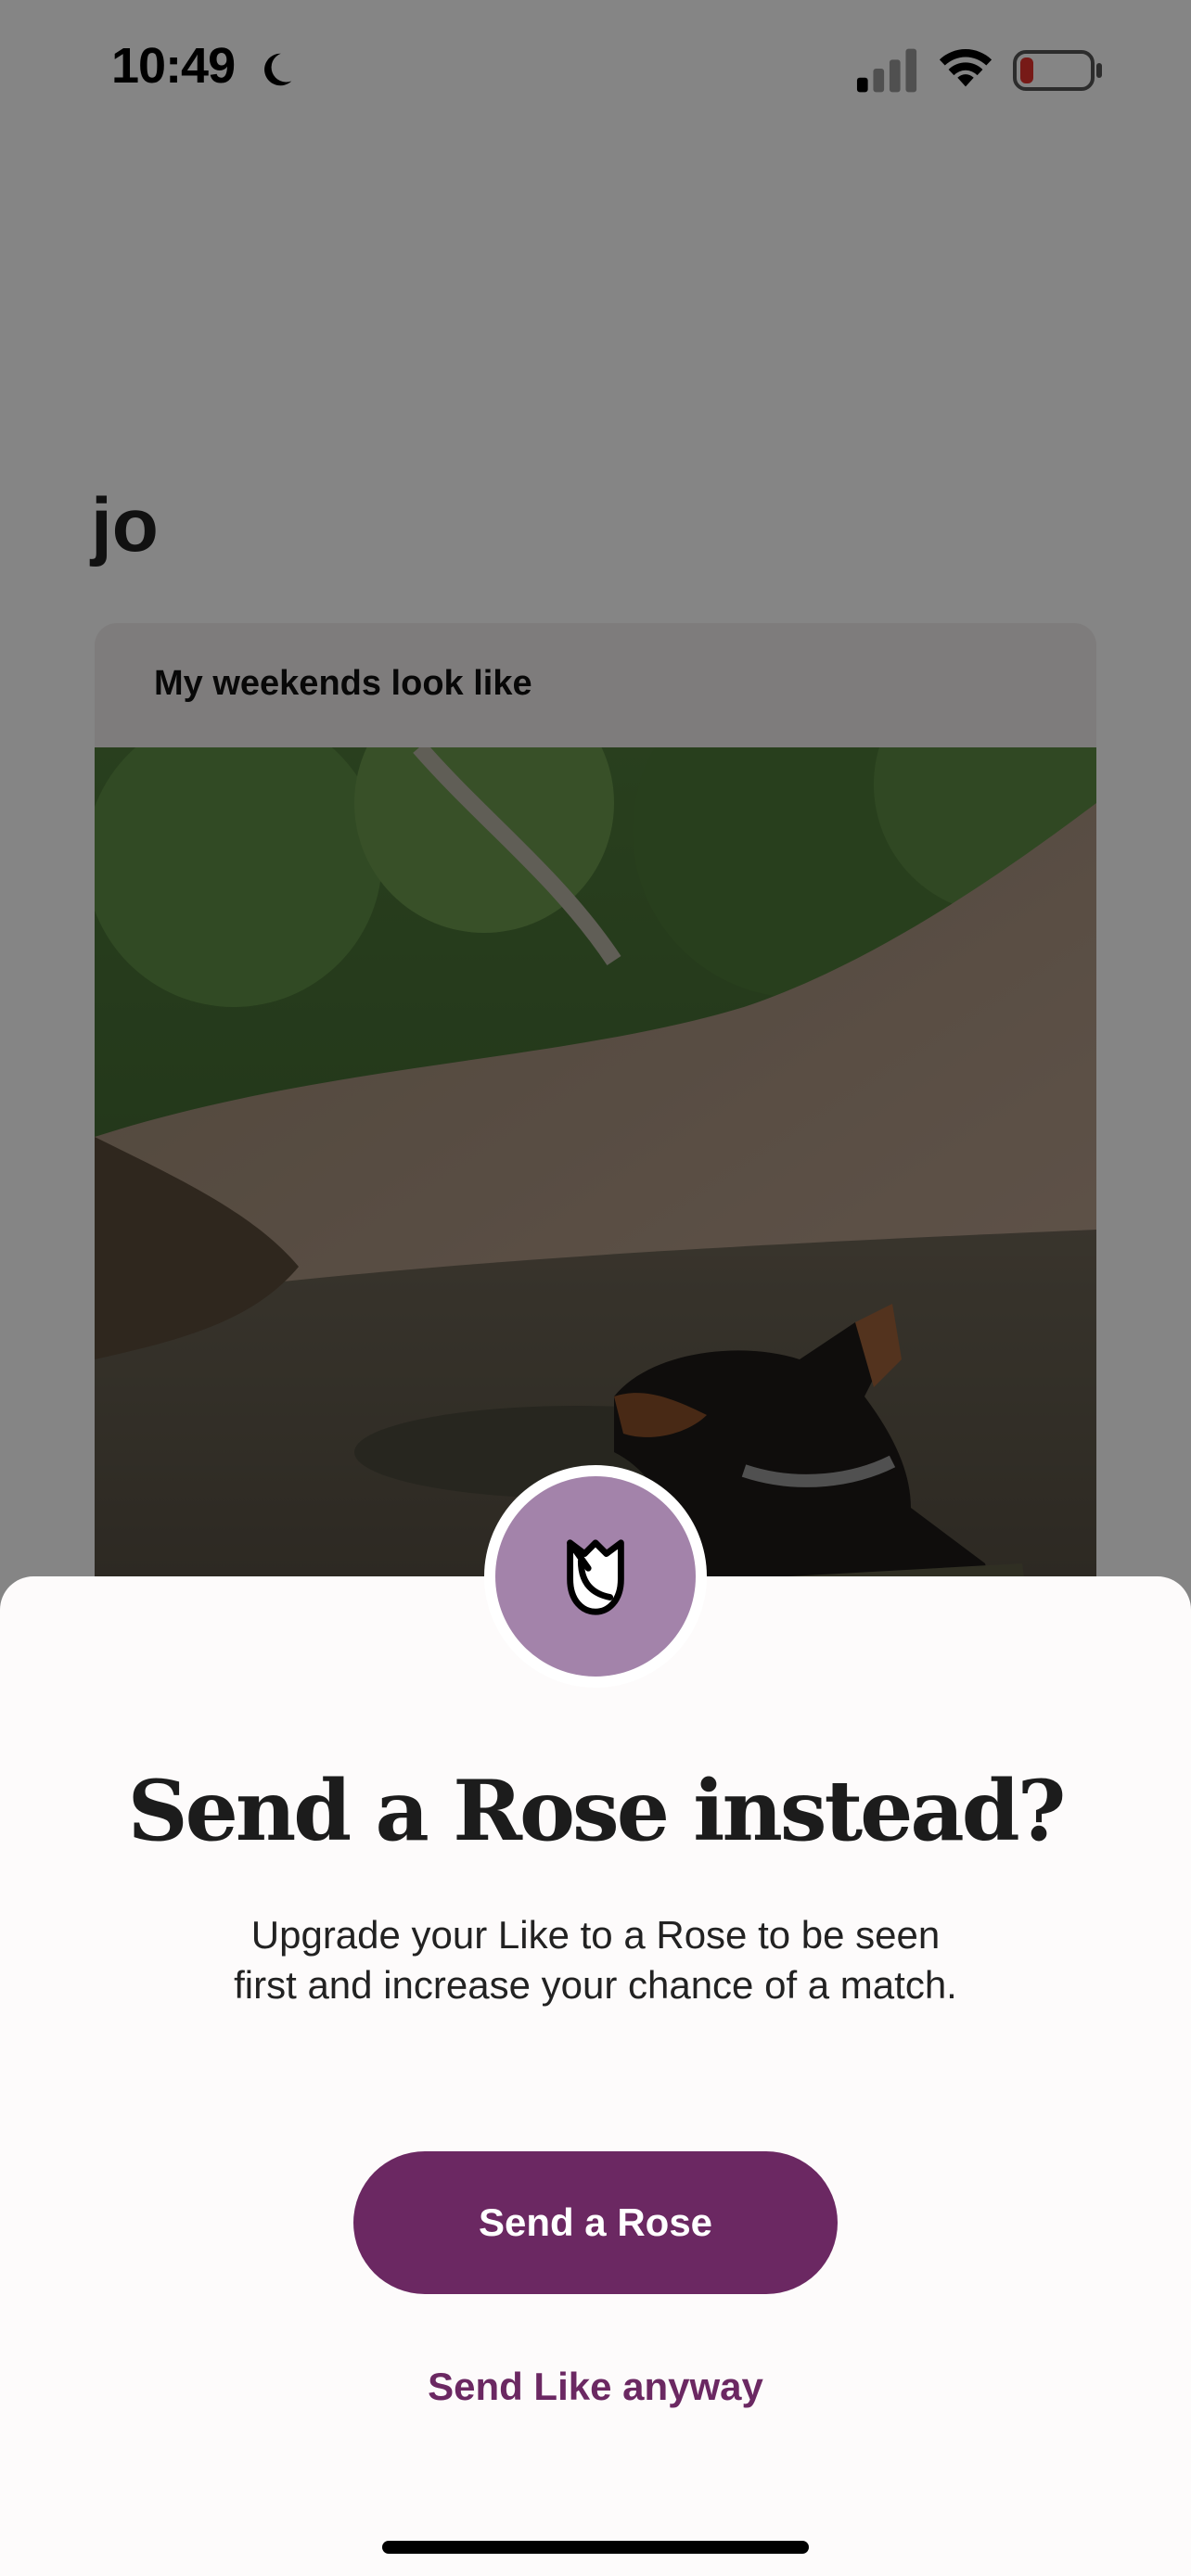 This screenshot has height=2576, width=1191. I want to click on rose-badge, so click(595, 1577).